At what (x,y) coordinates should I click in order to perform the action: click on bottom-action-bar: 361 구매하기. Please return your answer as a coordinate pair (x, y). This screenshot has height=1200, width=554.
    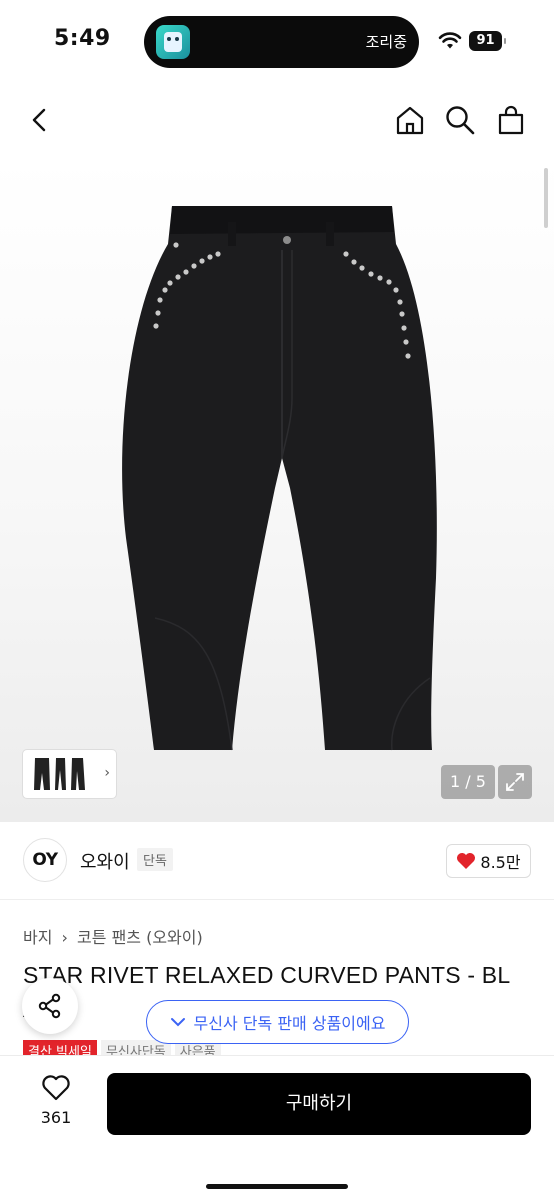
    Looking at the image, I should click on (277, 1128).